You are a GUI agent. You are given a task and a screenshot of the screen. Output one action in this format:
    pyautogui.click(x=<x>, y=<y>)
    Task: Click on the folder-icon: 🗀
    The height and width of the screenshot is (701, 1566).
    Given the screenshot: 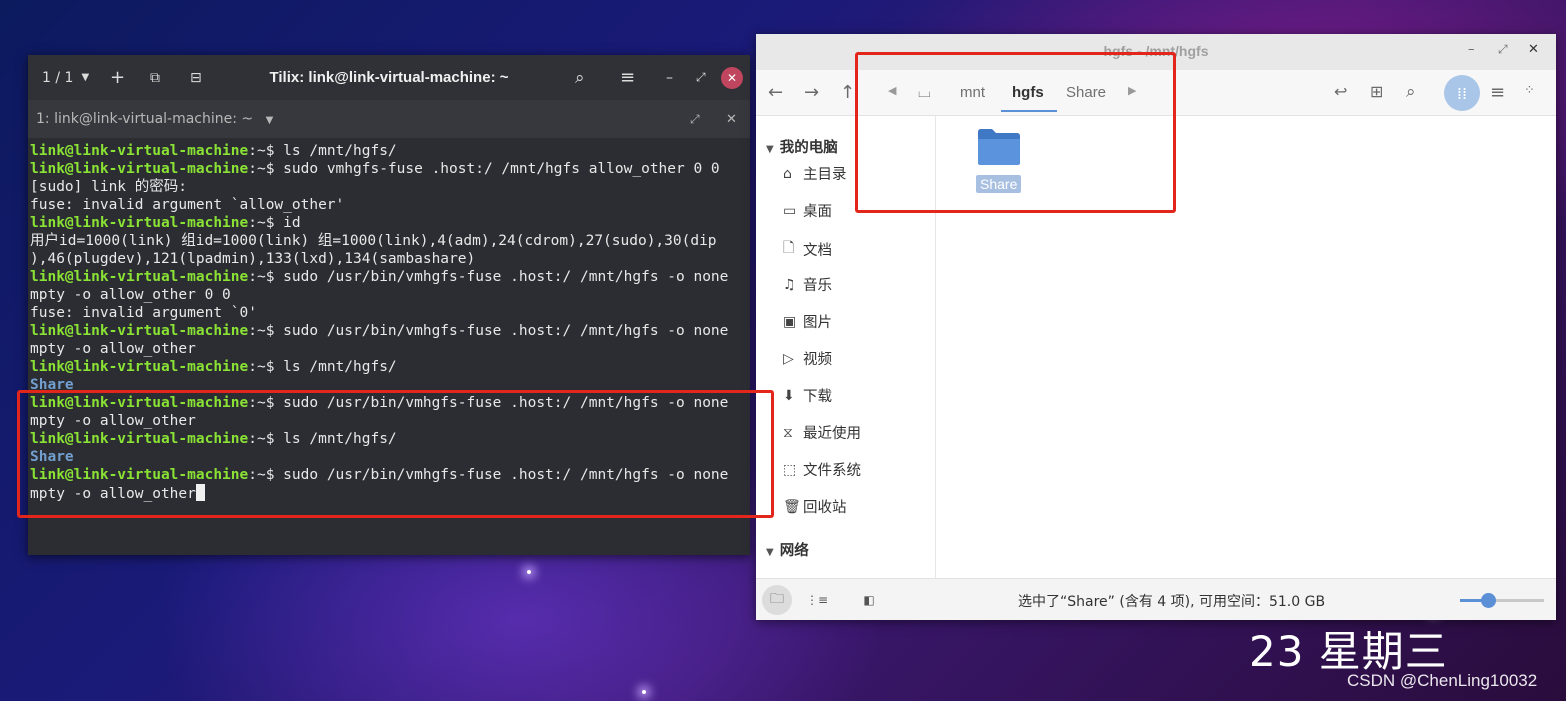 What is the action you would take?
    pyautogui.click(x=777, y=599)
    